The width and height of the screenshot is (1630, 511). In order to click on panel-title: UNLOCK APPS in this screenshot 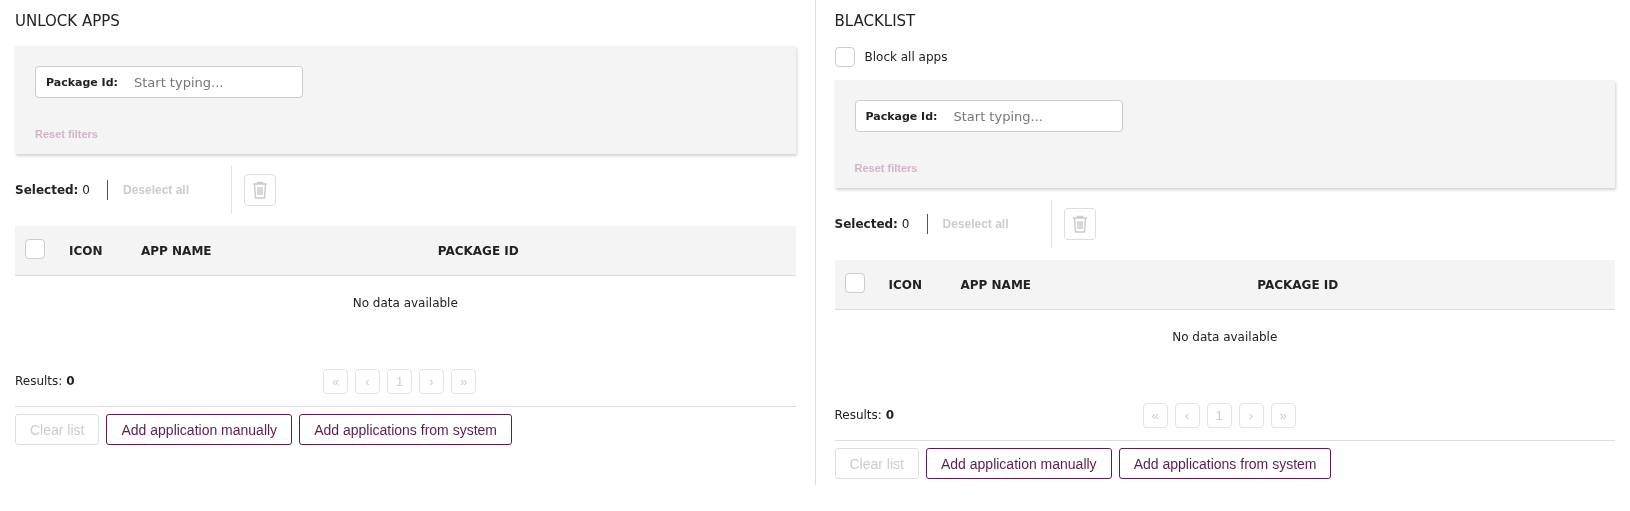, I will do `click(67, 21)`.